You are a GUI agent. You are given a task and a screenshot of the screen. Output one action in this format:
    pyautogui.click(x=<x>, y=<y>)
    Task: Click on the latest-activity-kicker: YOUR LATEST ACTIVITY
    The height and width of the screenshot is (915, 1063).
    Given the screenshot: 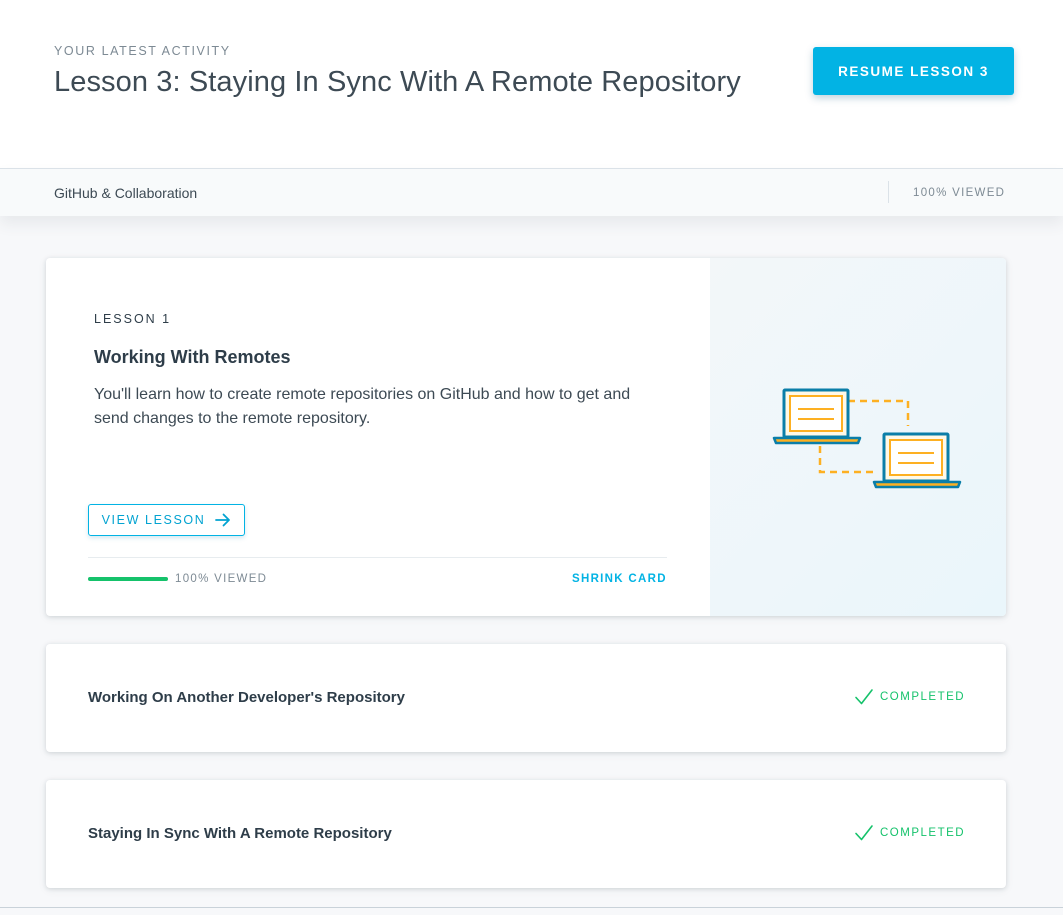 What is the action you would take?
    pyautogui.click(x=142, y=51)
    